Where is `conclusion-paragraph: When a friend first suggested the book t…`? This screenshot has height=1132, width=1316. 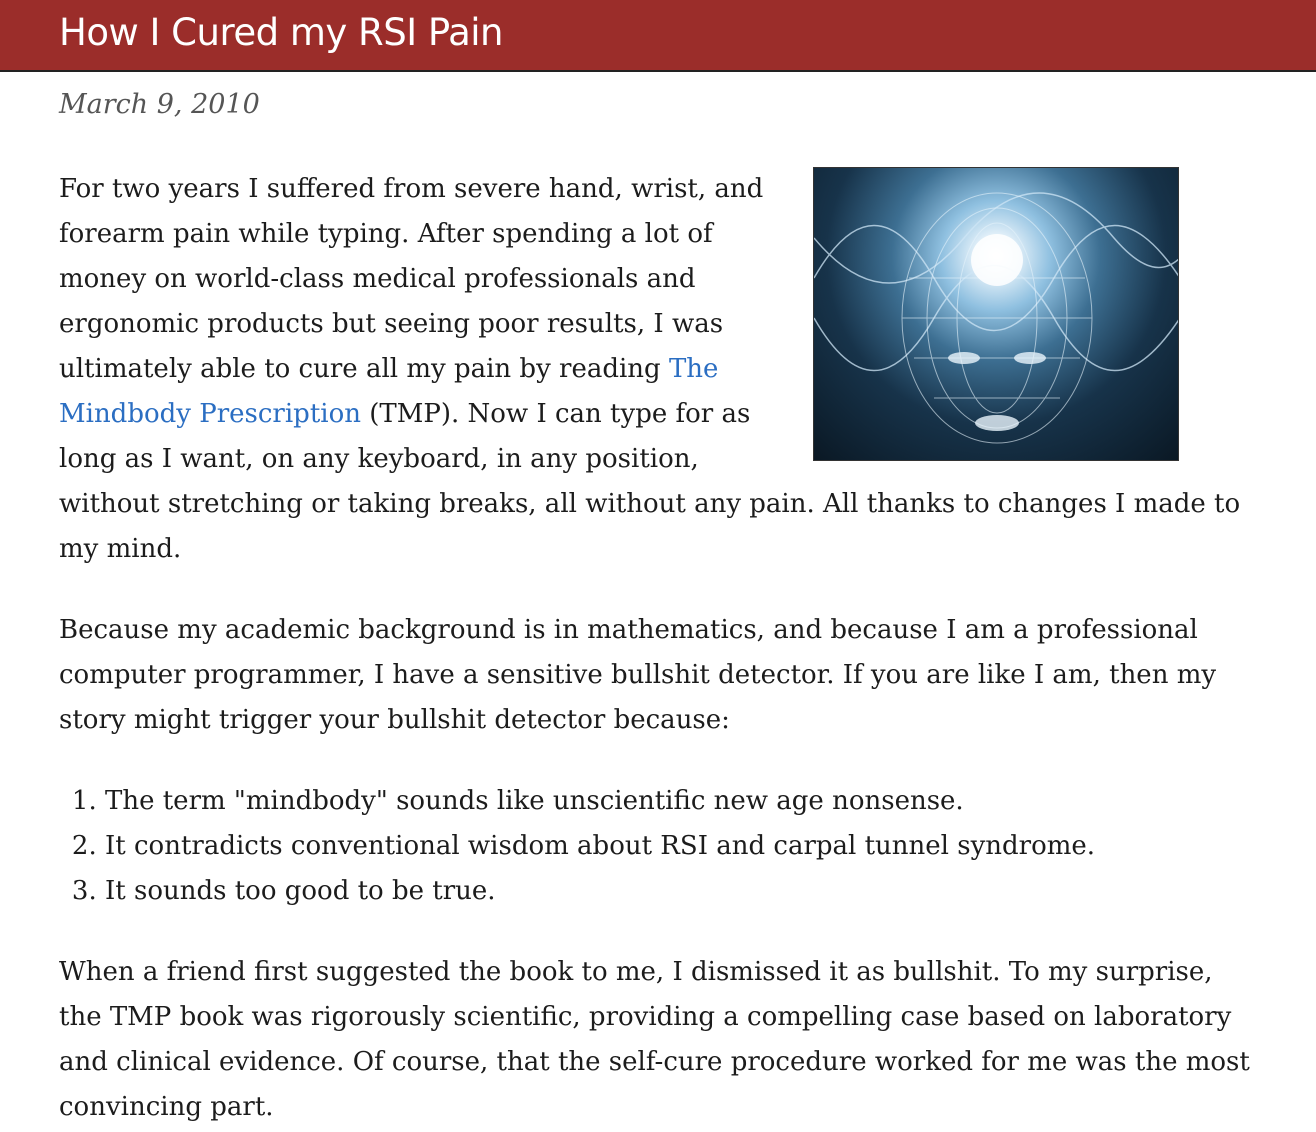
conclusion-paragraph: When a friend first suggested the book t… is located at coordinates (654, 1039).